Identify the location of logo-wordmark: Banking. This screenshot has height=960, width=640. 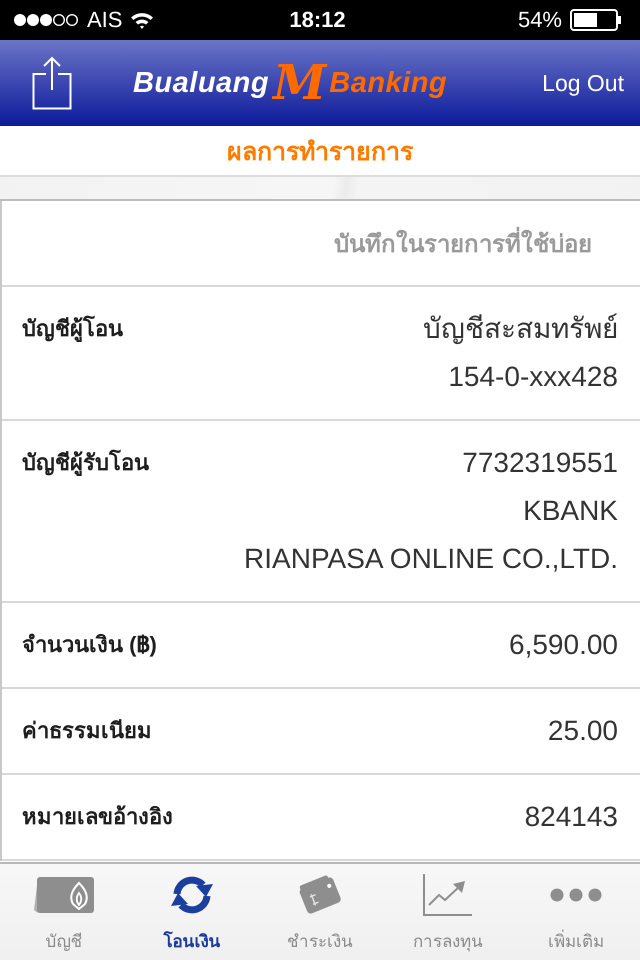
(388, 83).